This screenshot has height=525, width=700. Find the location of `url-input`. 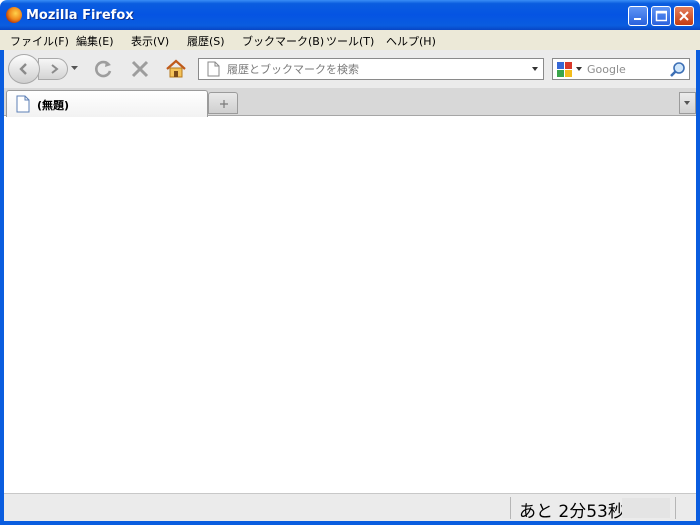

url-input is located at coordinates (377, 69).